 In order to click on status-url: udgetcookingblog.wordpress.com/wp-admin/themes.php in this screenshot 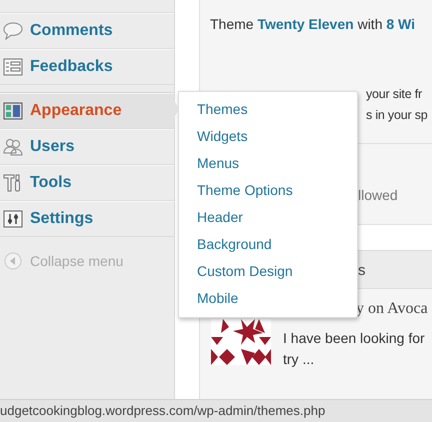, I will do `click(163, 410)`.